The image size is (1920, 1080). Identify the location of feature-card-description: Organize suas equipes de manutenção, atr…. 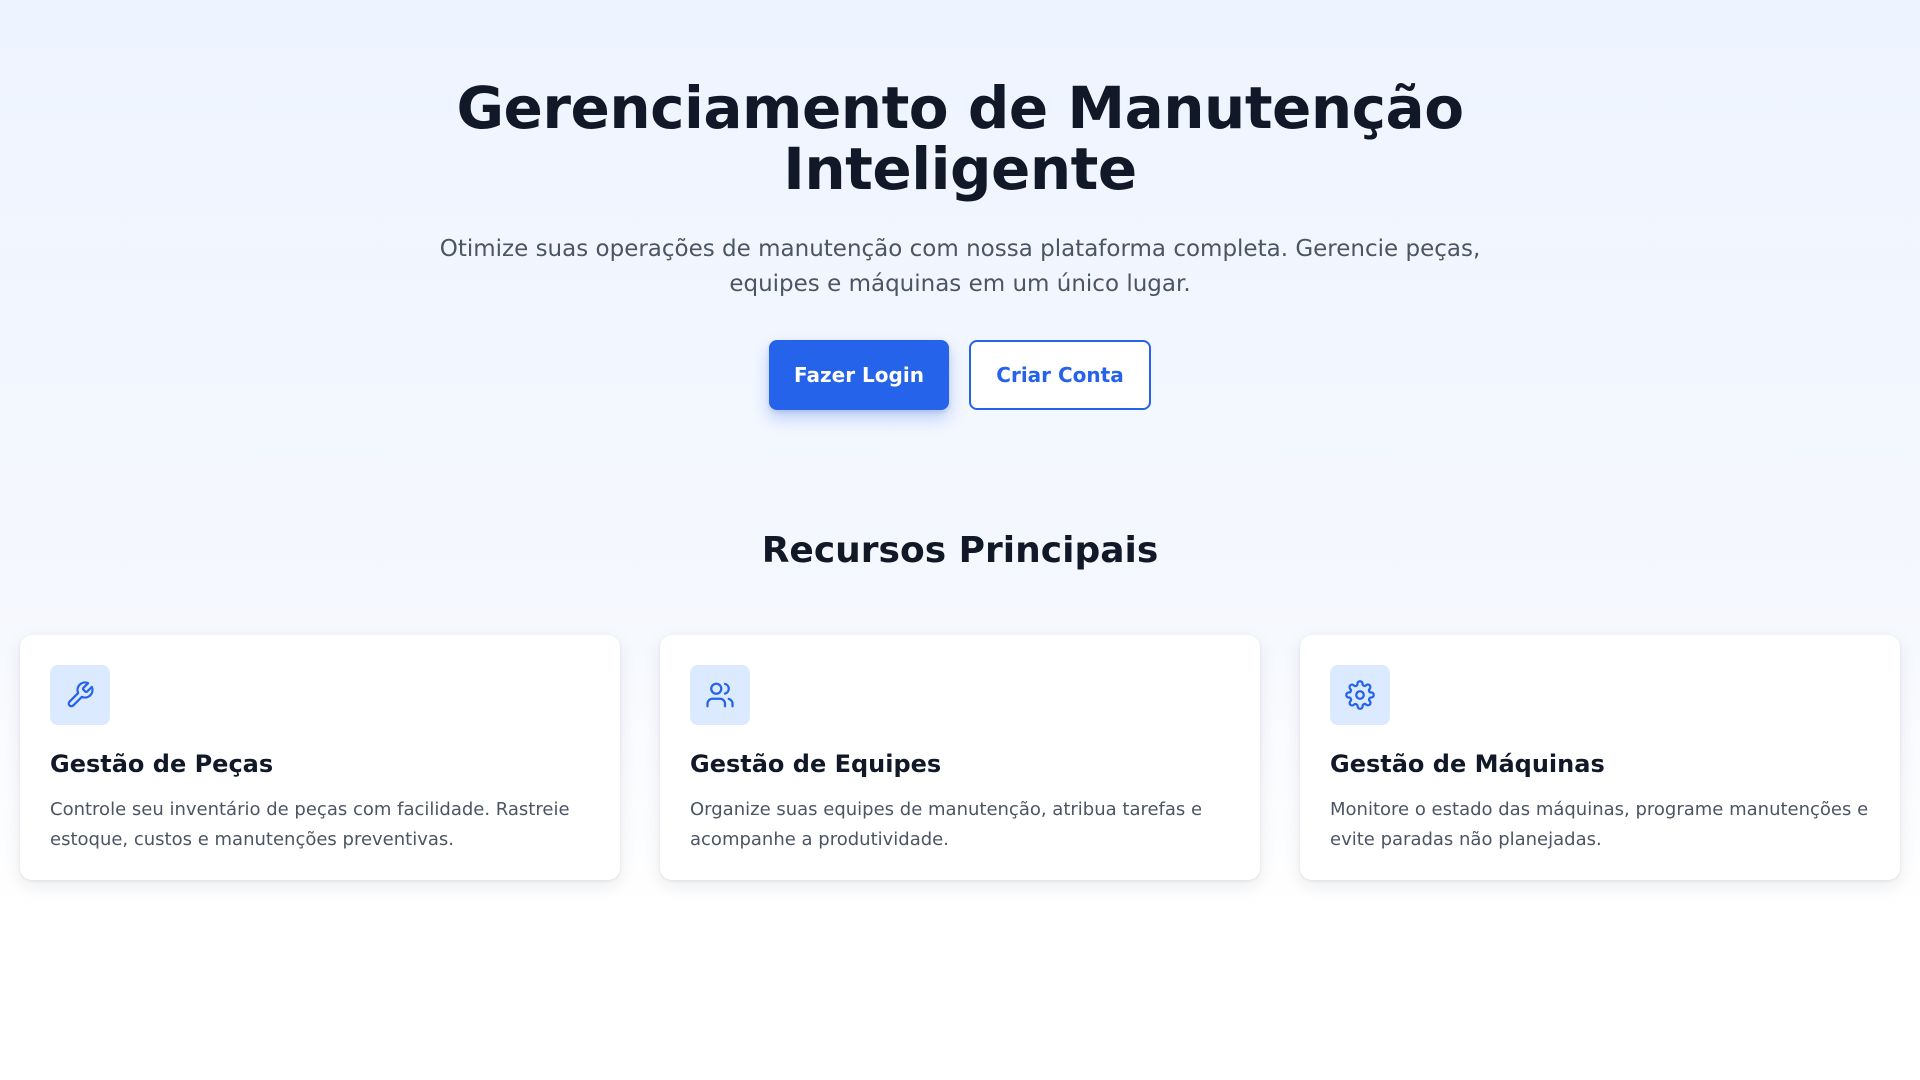
(946, 824).